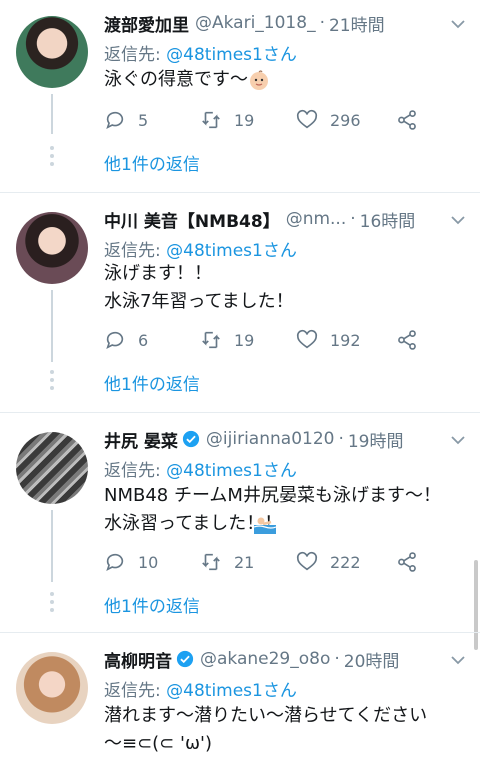 Image resolution: width=480 pixels, height=758 pixels. I want to click on reply-count: 5, so click(143, 120).